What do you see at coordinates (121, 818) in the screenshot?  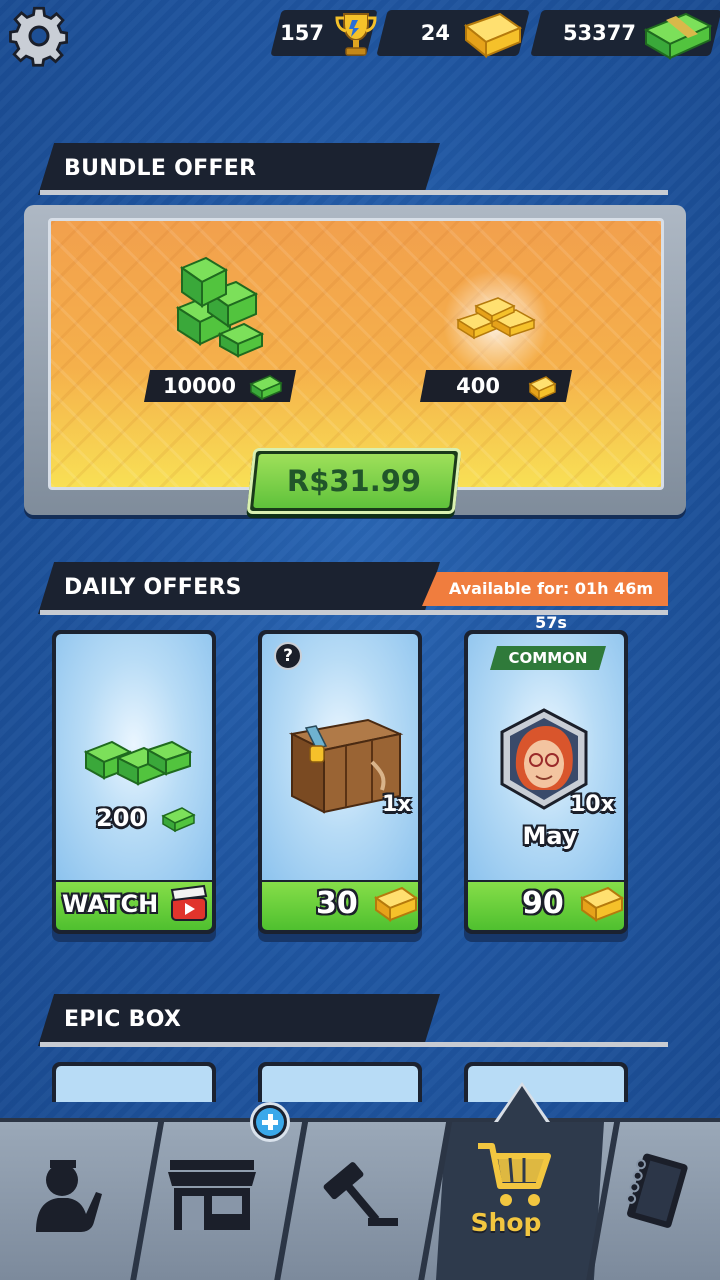 I see `watch-cash-amount: 200` at bounding box center [121, 818].